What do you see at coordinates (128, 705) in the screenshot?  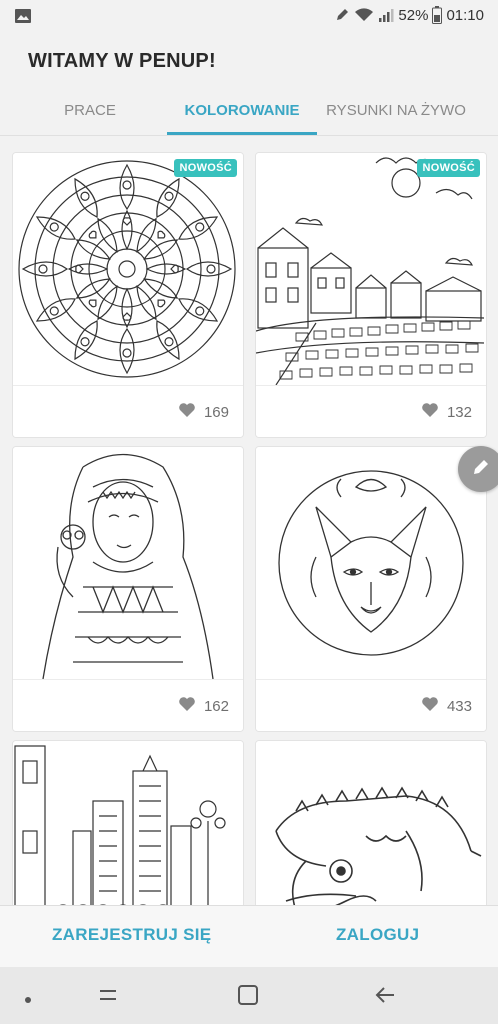 I see `card-footer: 162` at bounding box center [128, 705].